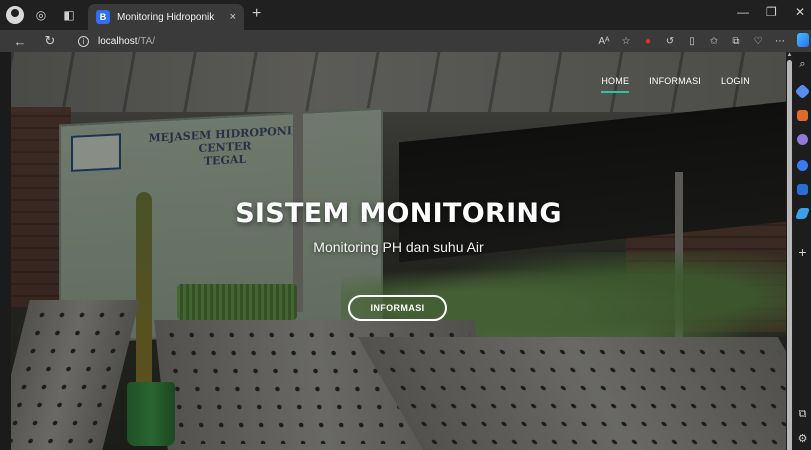 This screenshot has width=811, height=450. What do you see at coordinates (405, 15) in the screenshot?
I see `browser-tab-strip: ◎ ◧ B Monitoring Hidroponik × + — ❐ ✕` at bounding box center [405, 15].